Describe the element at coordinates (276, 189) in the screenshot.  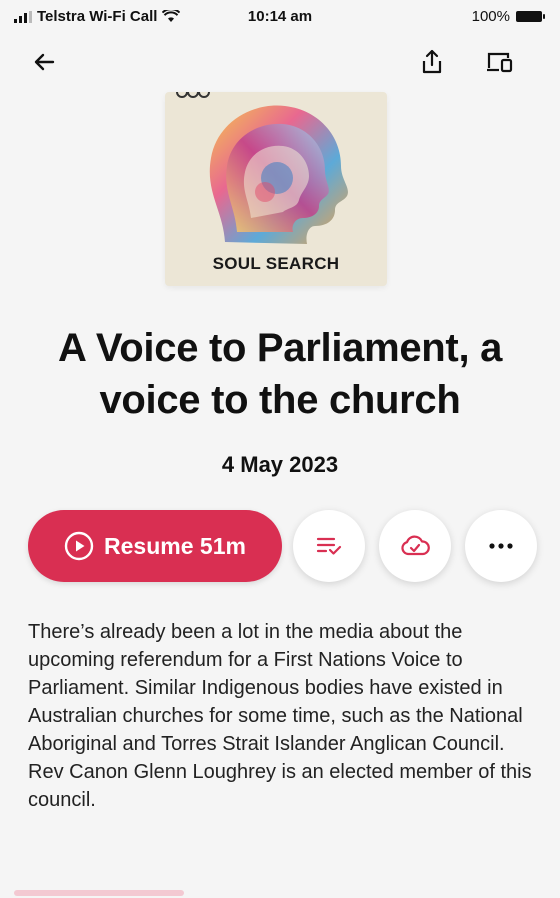
I see `podcast-artwork: SOUL SEARCH` at that location.